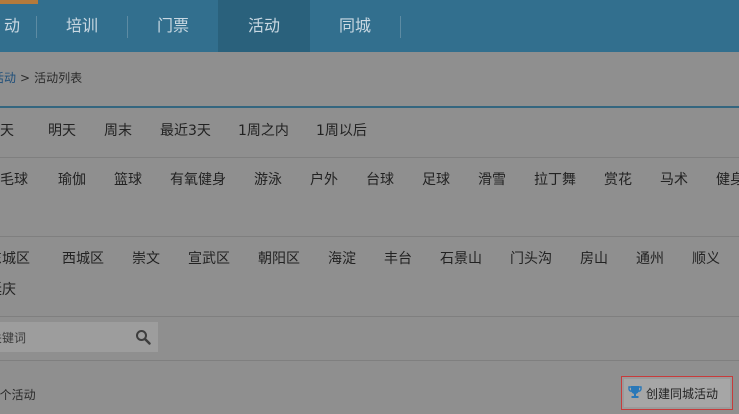  I want to click on filter-district-yanqing: 延庆, so click(8, 289).